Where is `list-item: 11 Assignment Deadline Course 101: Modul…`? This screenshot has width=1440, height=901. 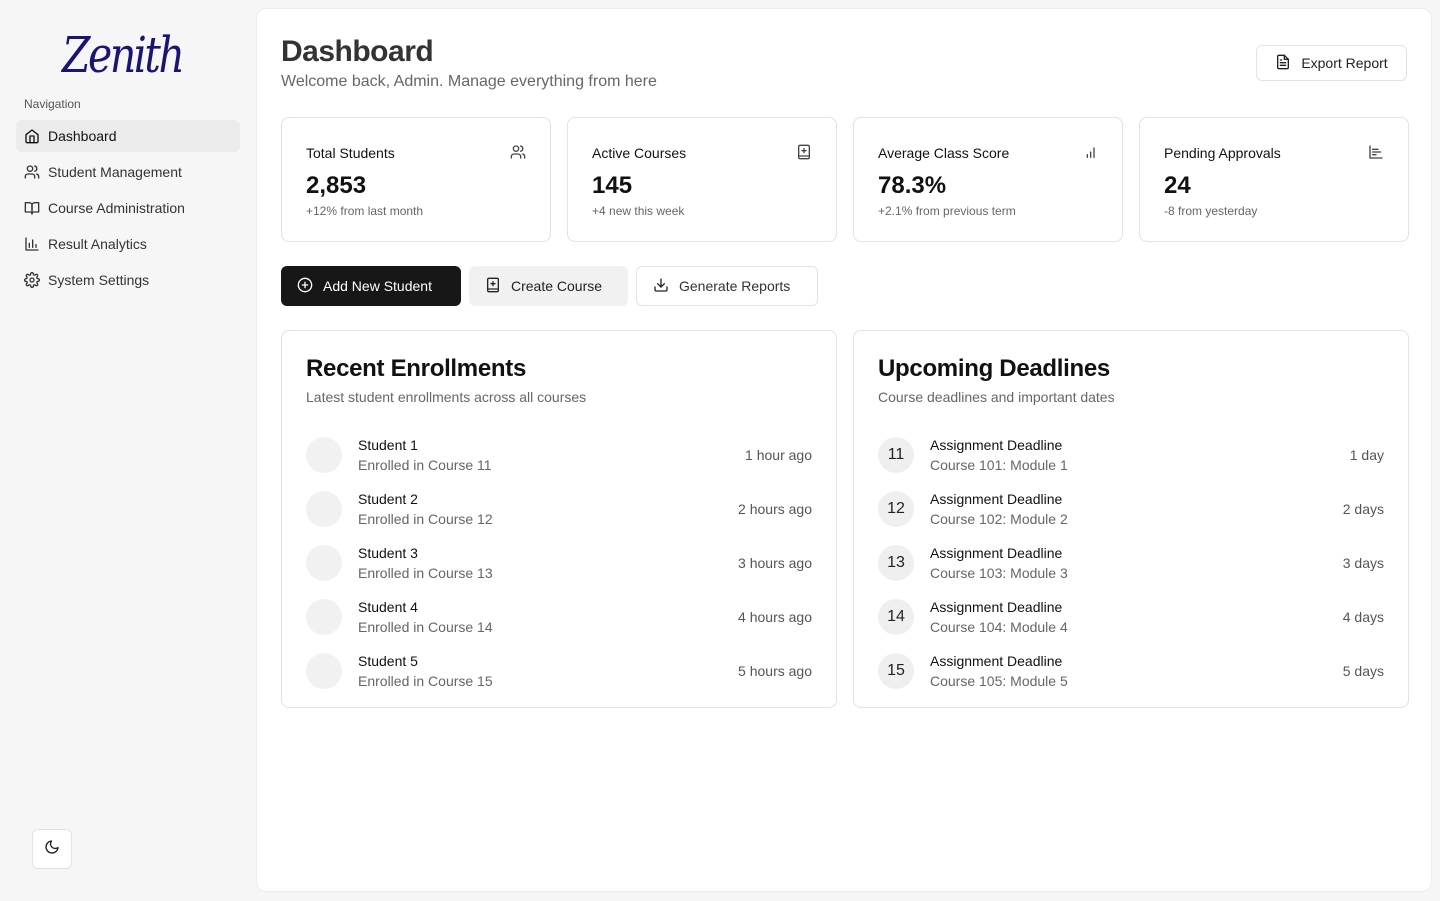 list-item: 11 Assignment Deadline Course 101: Modul… is located at coordinates (1131, 455).